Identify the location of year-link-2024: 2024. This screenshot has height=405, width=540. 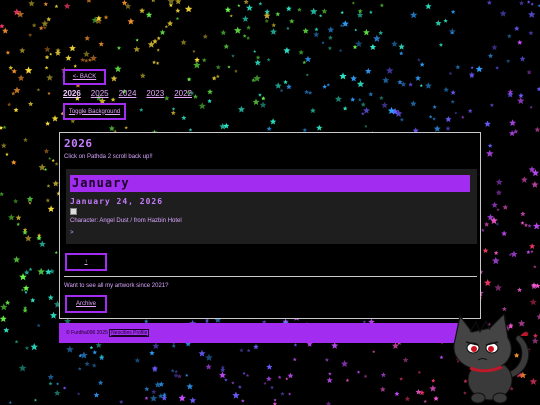
(128, 94).